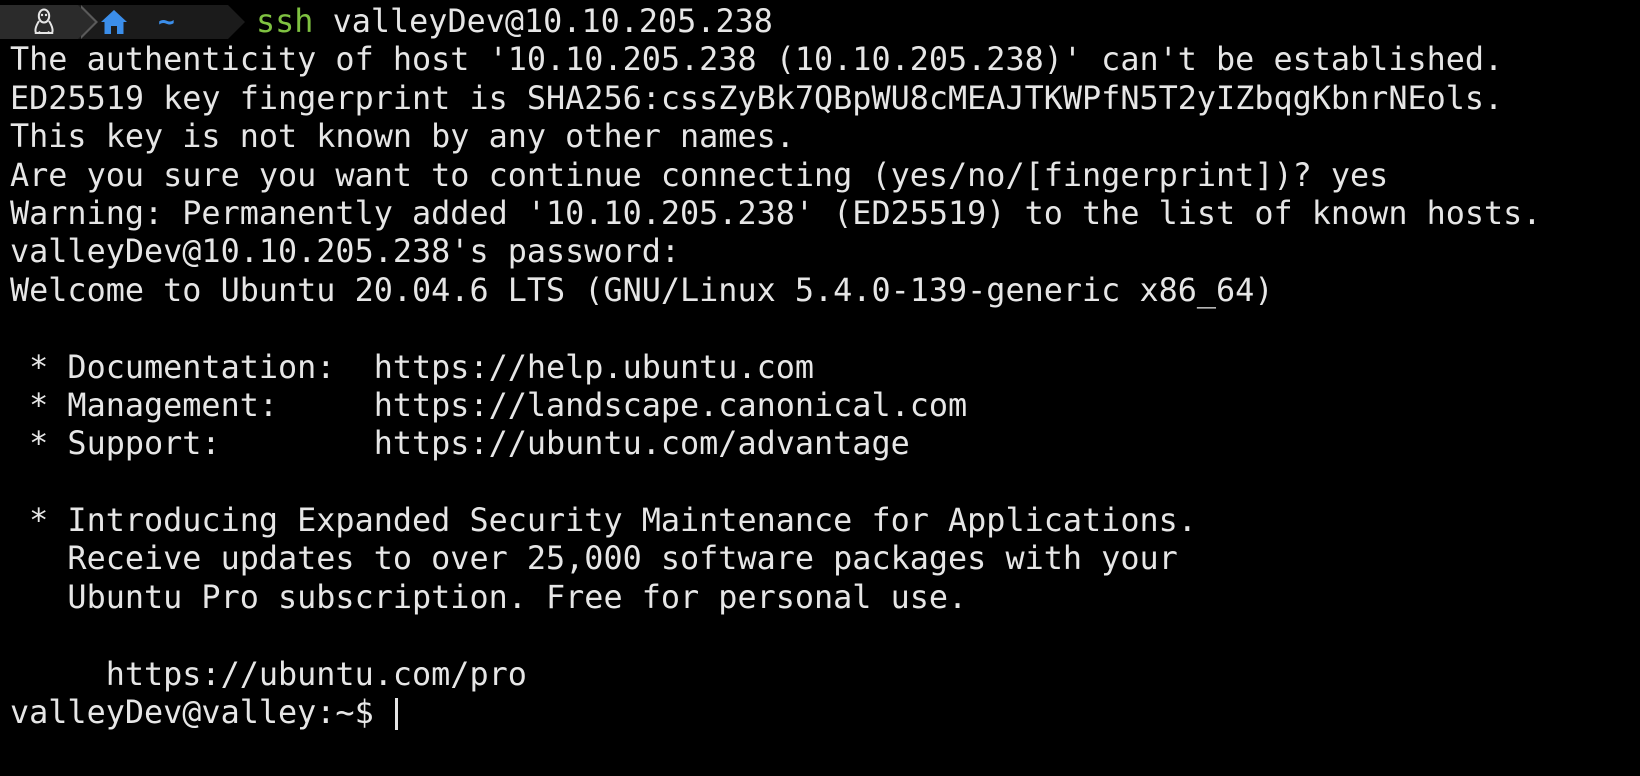 The height and width of the screenshot is (776, 1640). What do you see at coordinates (201, 713) in the screenshot?
I see `shell-prompt: valleyDev@valley:~$` at bounding box center [201, 713].